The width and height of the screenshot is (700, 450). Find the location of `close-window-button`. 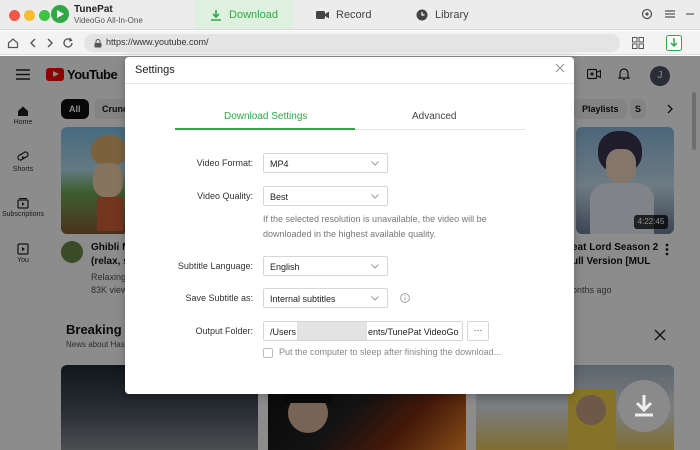

close-window-button is located at coordinates (14, 15).